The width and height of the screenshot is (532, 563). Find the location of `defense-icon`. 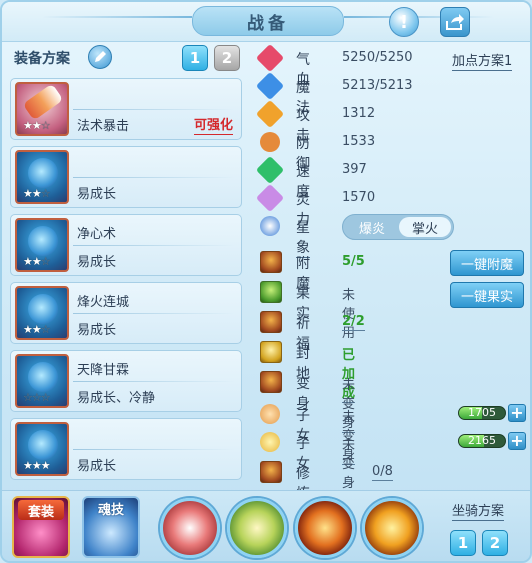

defense-icon is located at coordinates (270, 142).